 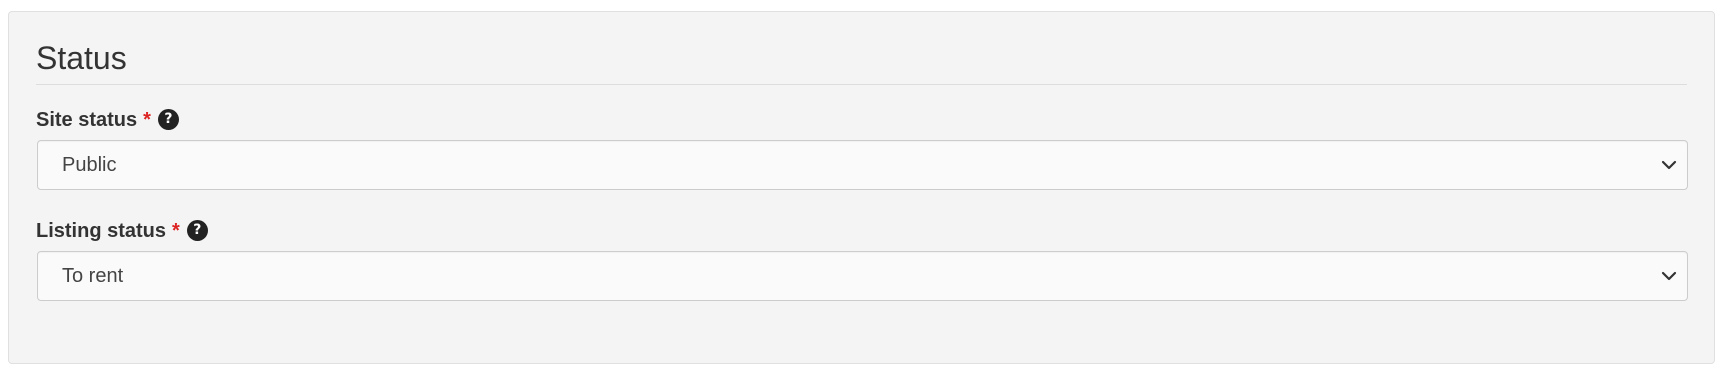 What do you see at coordinates (862, 165) in the screenshot?
I see `site-status-select: Public` at bounding box center [862, 165].